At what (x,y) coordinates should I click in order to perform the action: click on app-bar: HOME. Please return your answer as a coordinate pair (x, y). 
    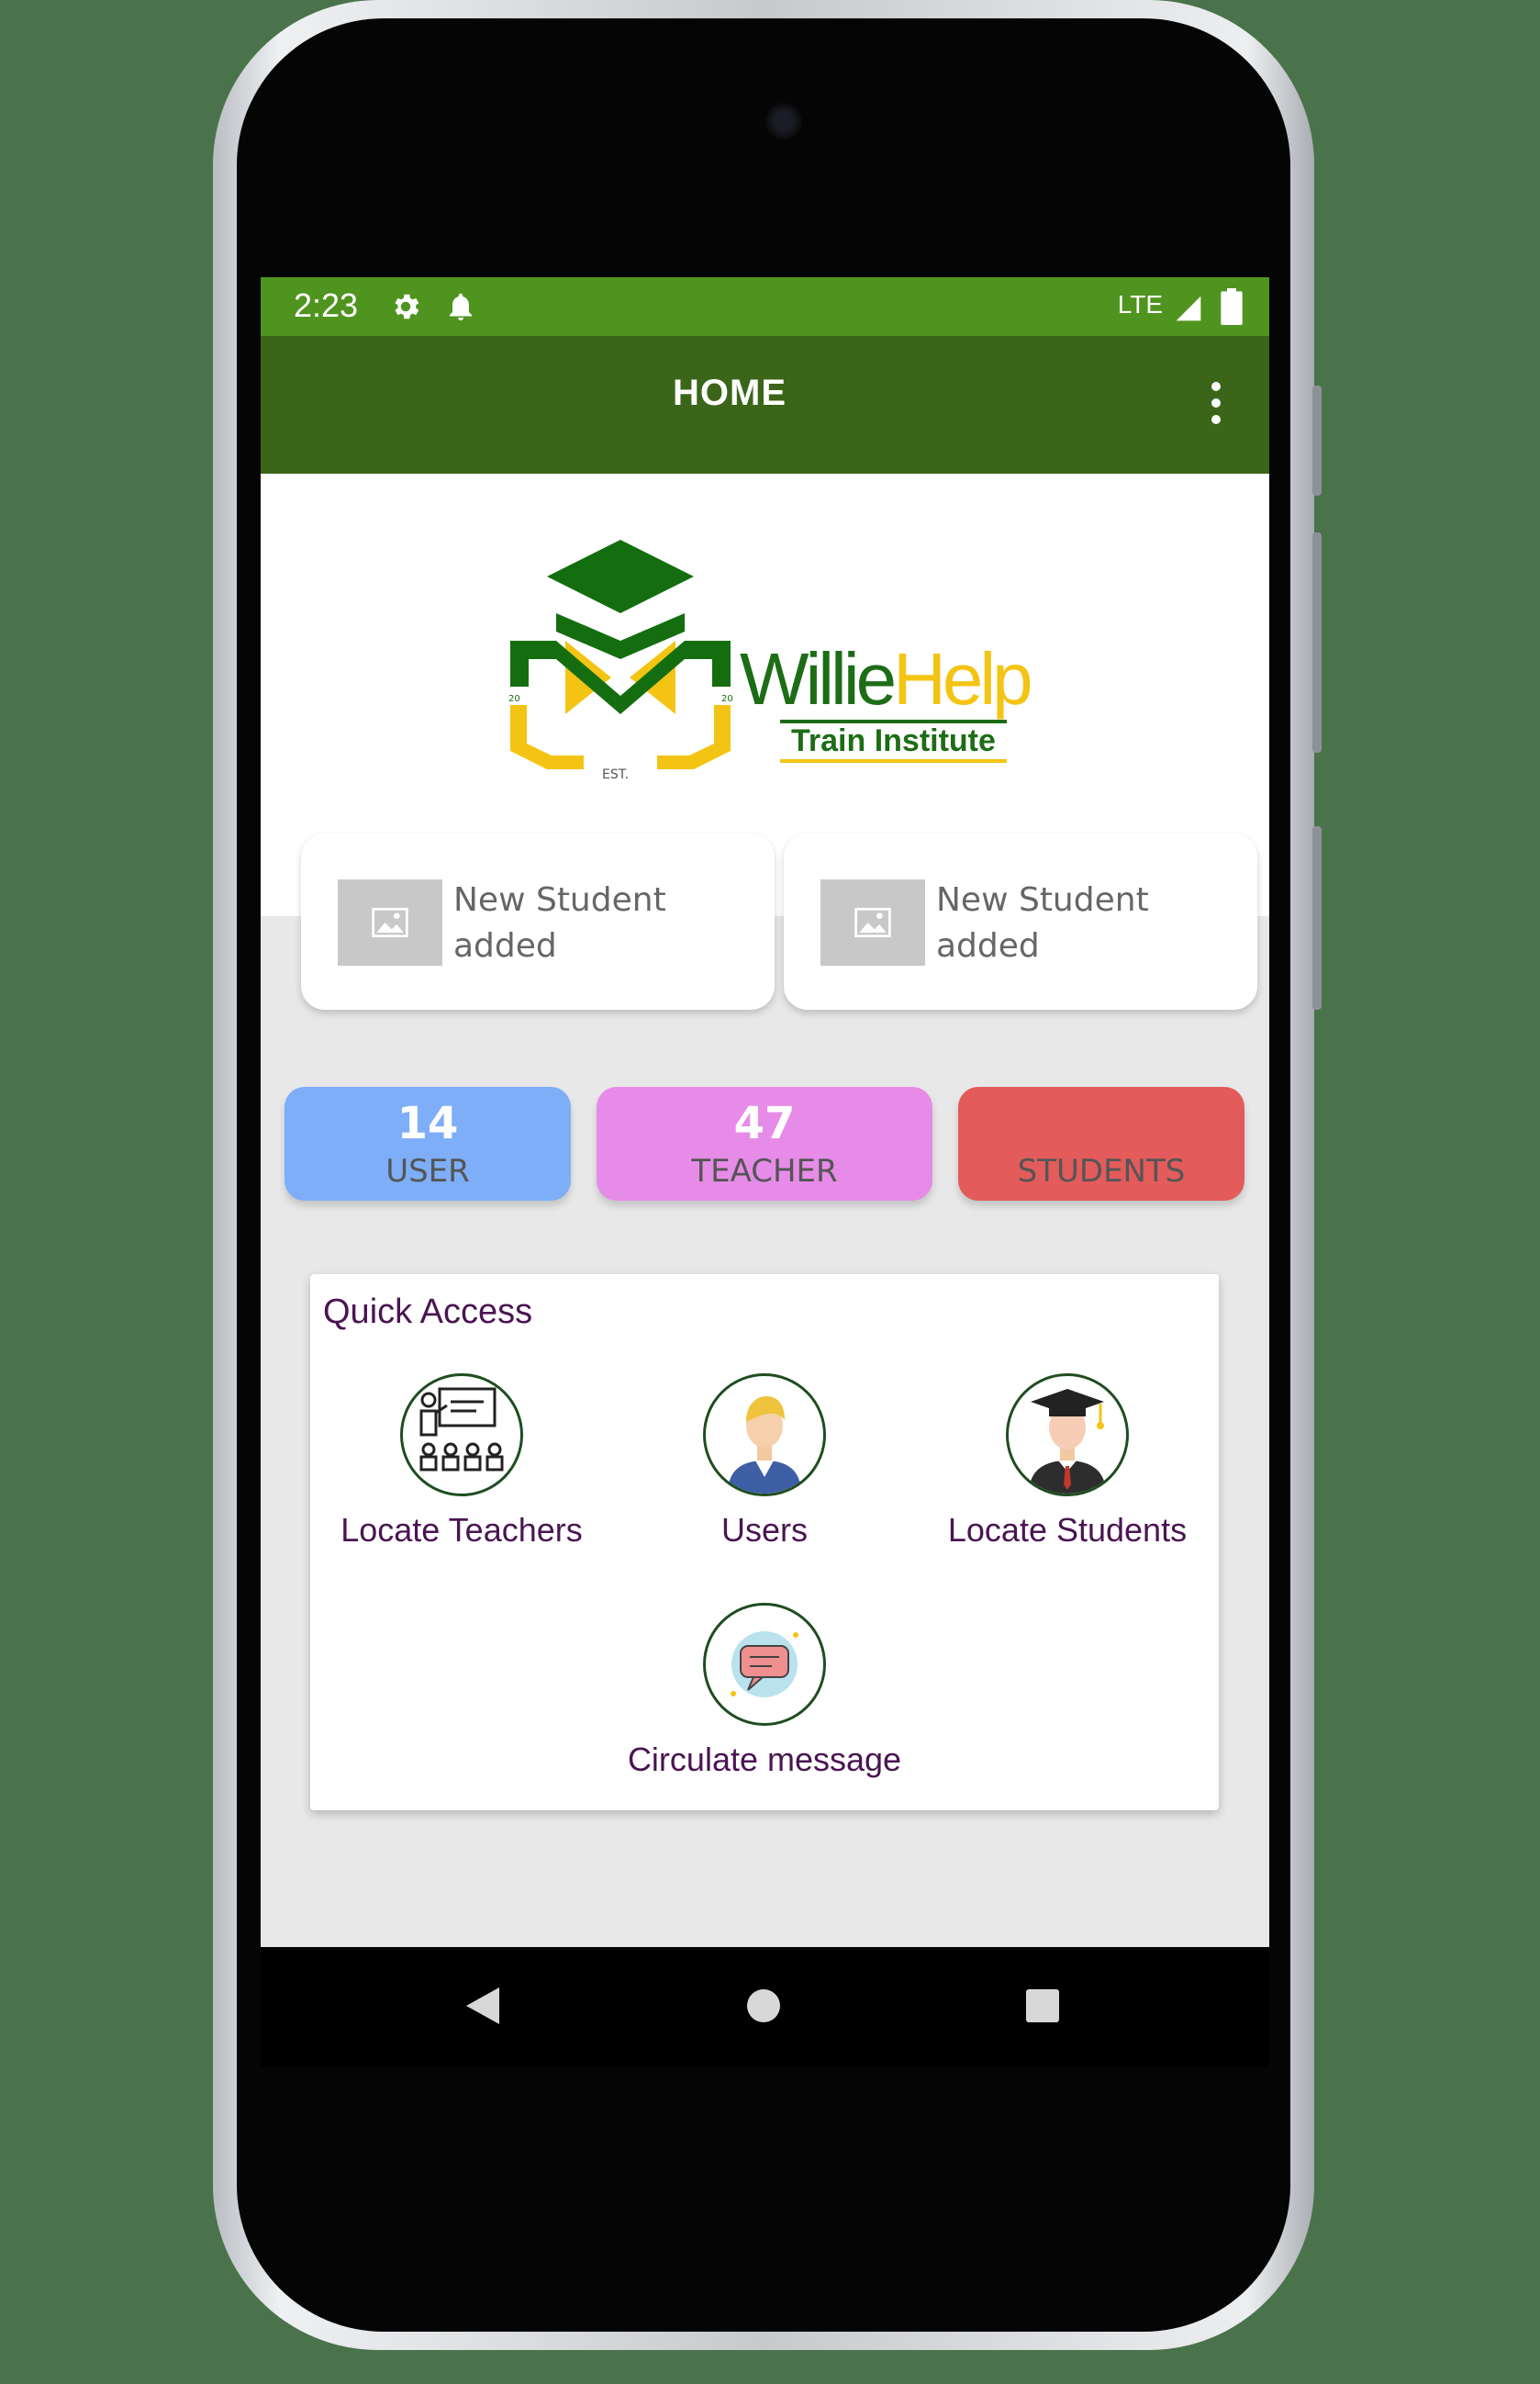
    Looking at the image, I should click on (765, 405).